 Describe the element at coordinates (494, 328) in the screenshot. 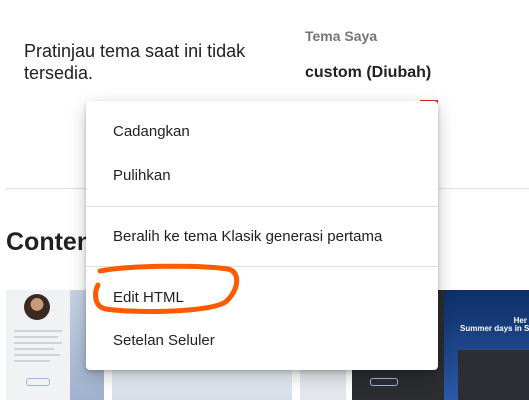

I see `thumbnail-post-title: Summer days in Santorini` at that location.